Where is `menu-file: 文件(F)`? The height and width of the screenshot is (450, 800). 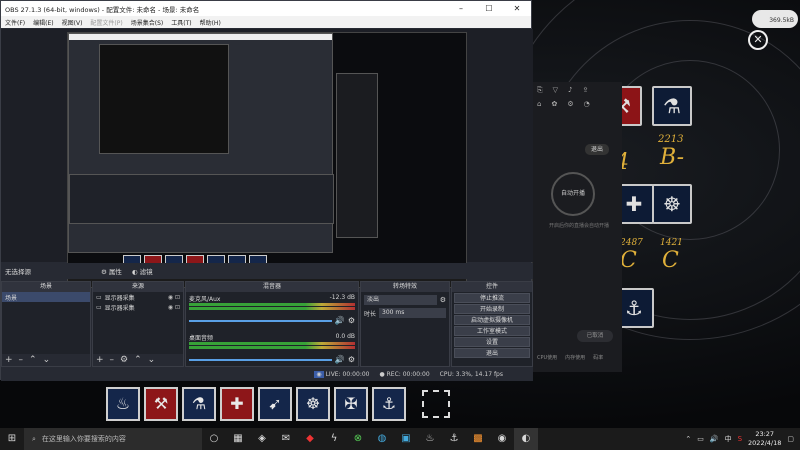 menu-file: 文件(F) is located at coordinates (15, 22).